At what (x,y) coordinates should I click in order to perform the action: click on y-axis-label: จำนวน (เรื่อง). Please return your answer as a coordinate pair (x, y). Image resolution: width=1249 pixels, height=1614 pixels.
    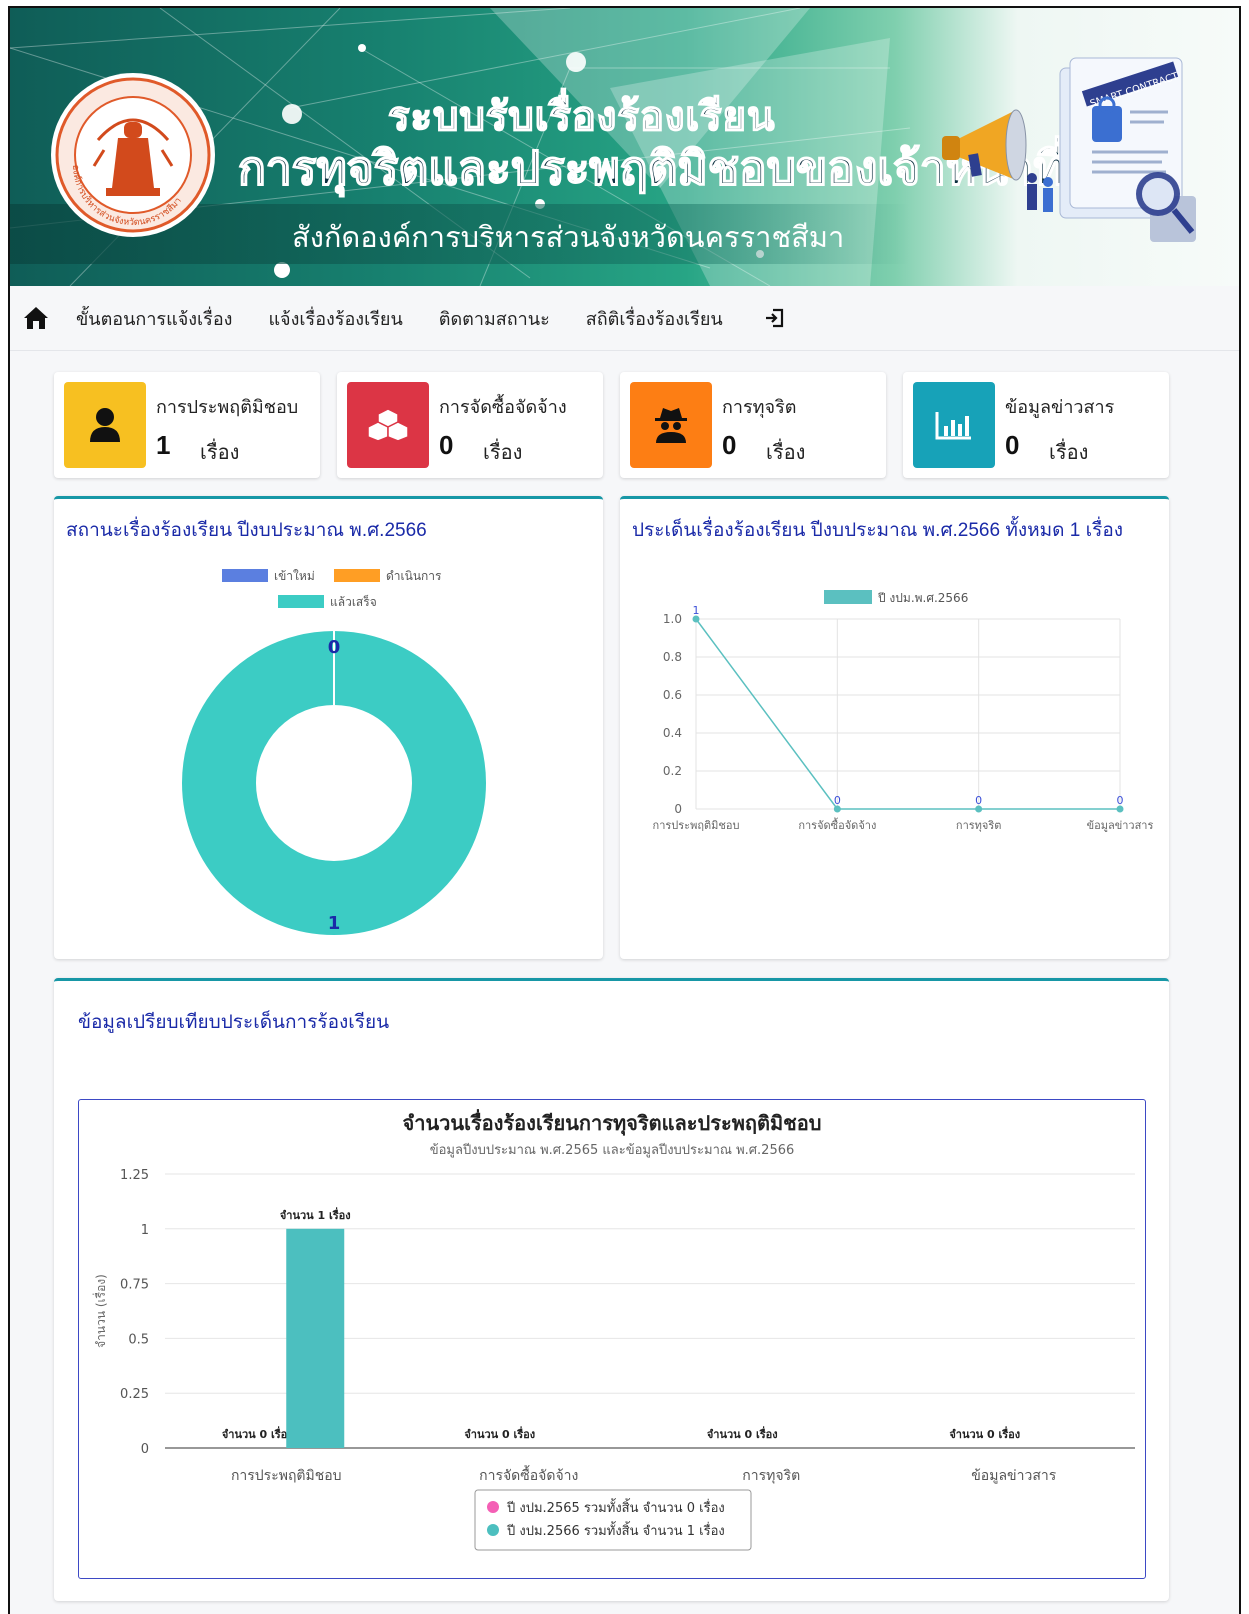
    Looking at the image, I should click on (100, 1311).